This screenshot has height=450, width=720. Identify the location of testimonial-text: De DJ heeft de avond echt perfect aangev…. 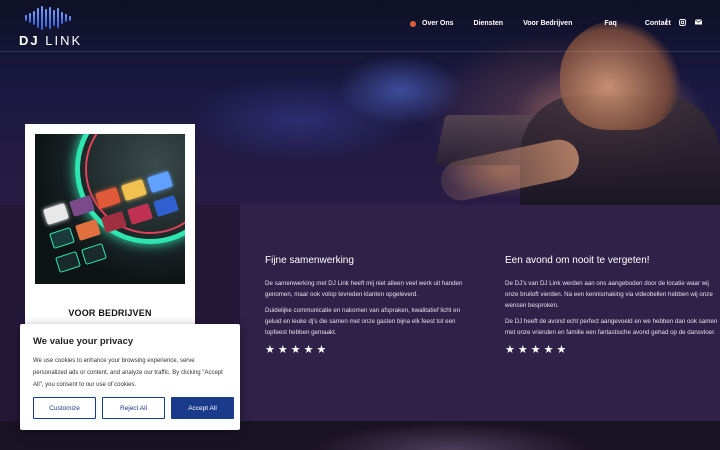
(611, 327).